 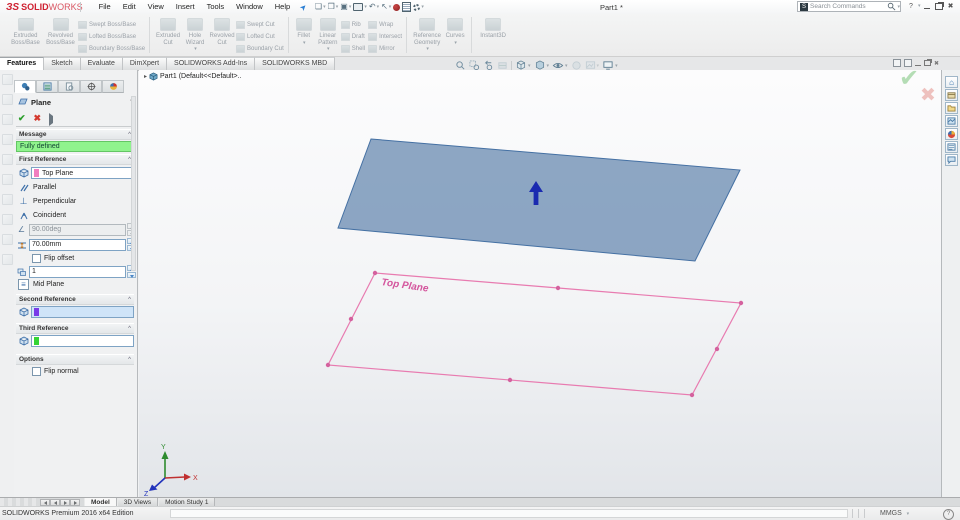 I want to click on tab-dimxpert-manager, so click(x=91, y=86).